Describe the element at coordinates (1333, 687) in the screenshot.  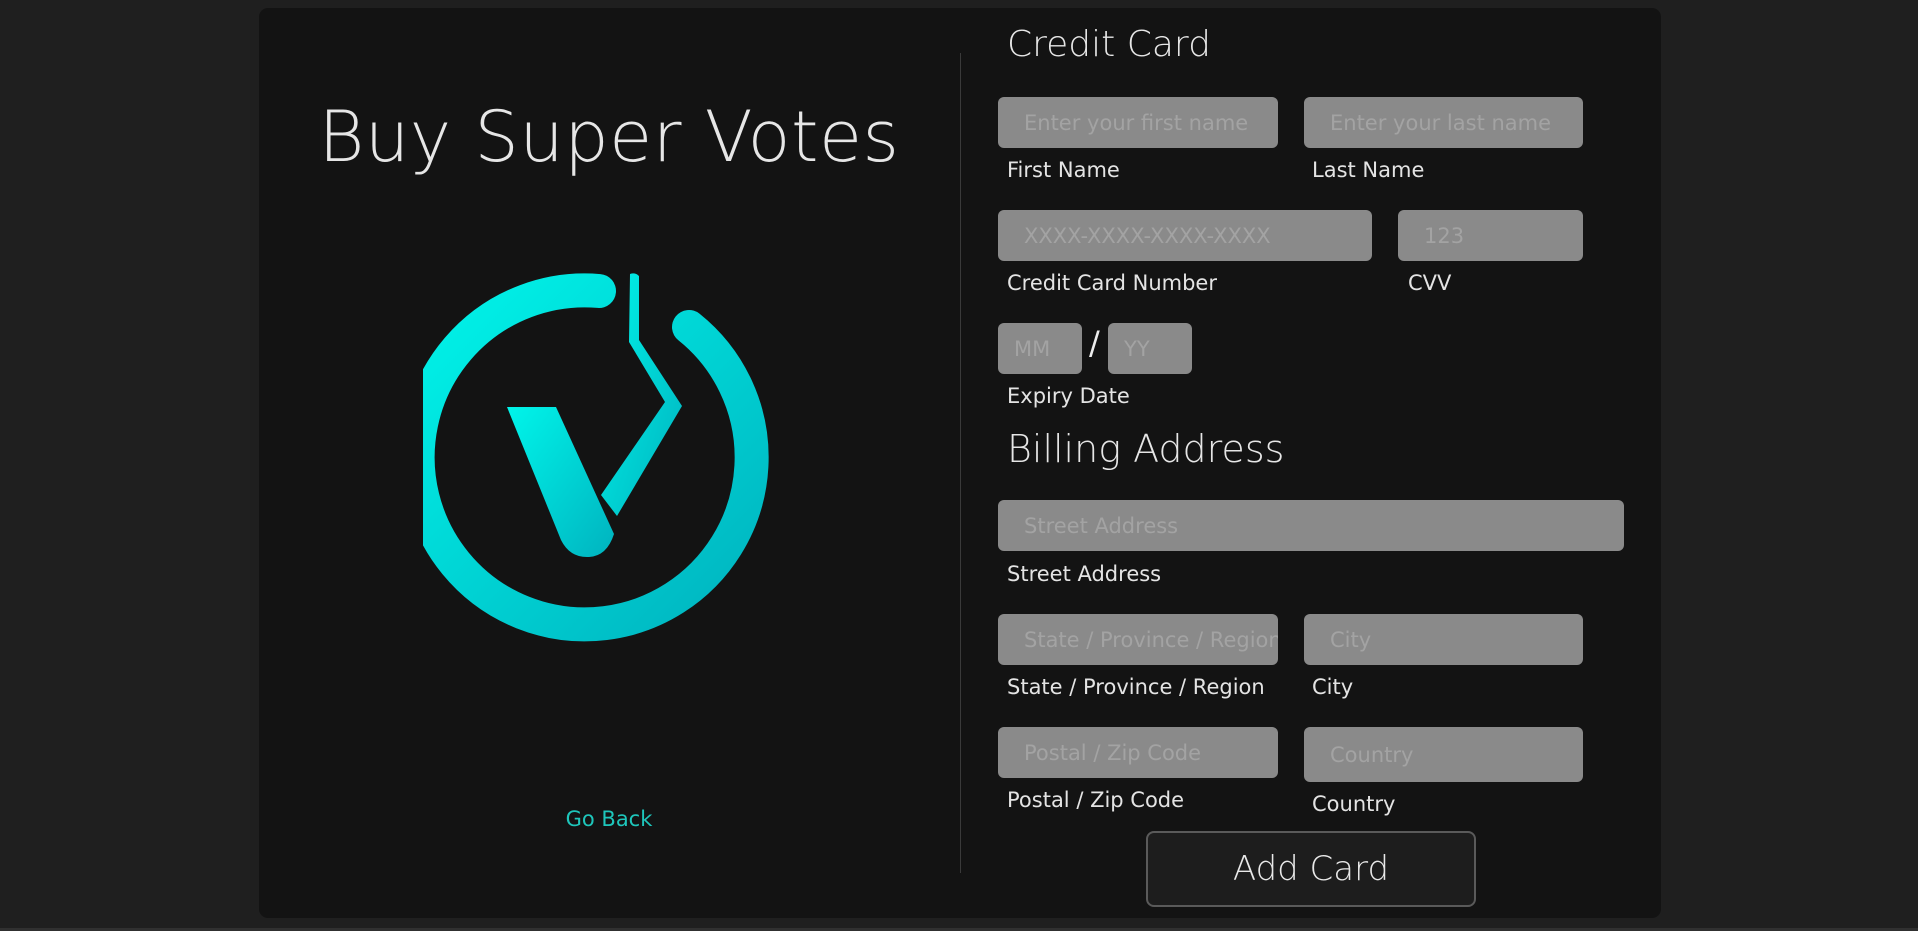
I see `city-label: City` at that location.